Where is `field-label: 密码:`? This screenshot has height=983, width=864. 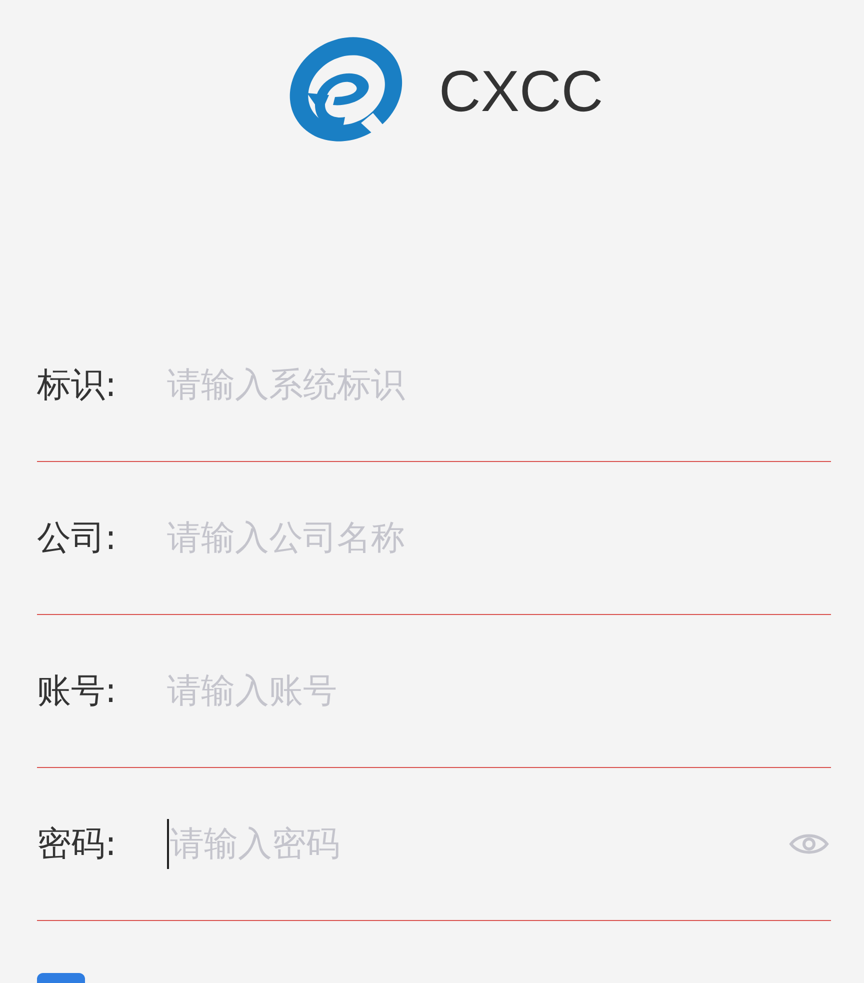 field-label: 密码: is located at coordinates (77, 844).